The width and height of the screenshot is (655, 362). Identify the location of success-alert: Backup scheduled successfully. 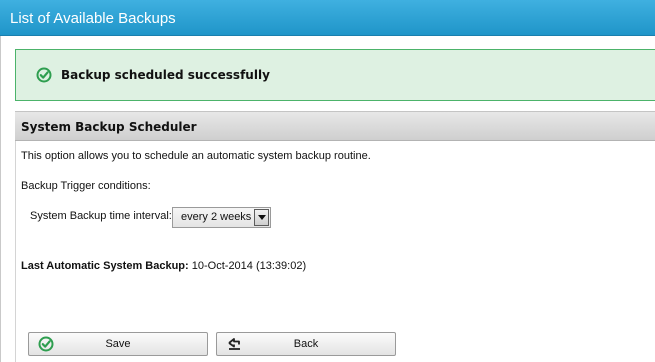
(335, 75).